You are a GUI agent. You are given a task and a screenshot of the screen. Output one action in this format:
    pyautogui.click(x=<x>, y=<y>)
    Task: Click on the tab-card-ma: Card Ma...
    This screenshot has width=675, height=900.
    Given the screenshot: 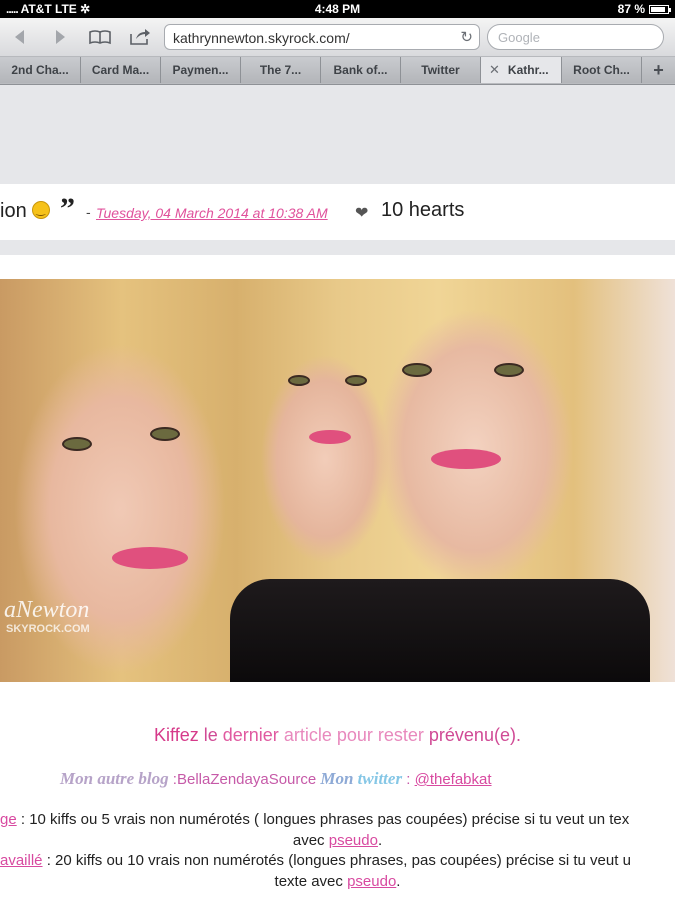 What is the action you would take?
    pyautogui.click(x=121, y=70)
    